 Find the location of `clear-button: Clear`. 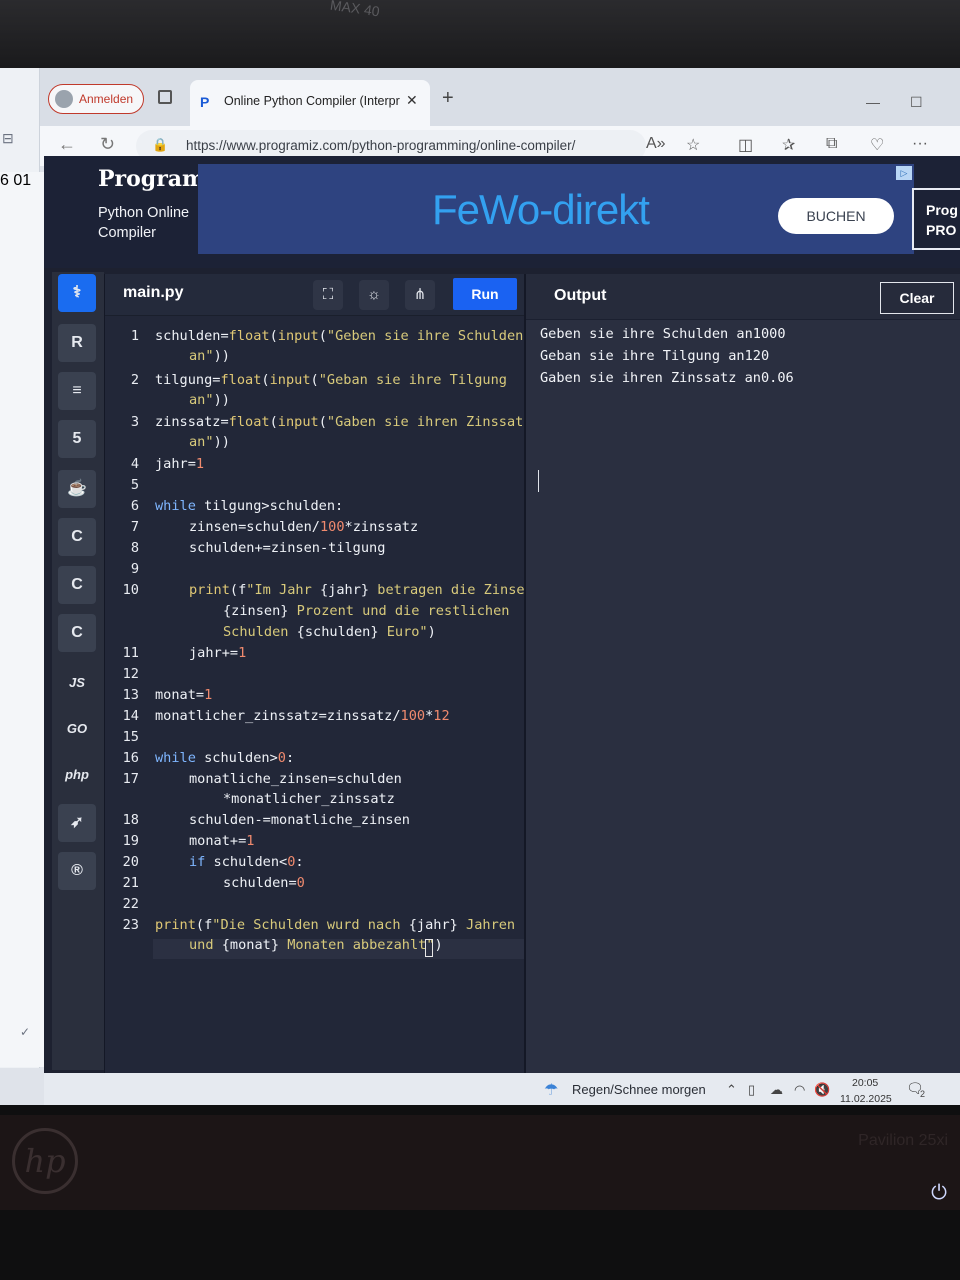

clear-button: Clear is located at coordinates (917, 298).